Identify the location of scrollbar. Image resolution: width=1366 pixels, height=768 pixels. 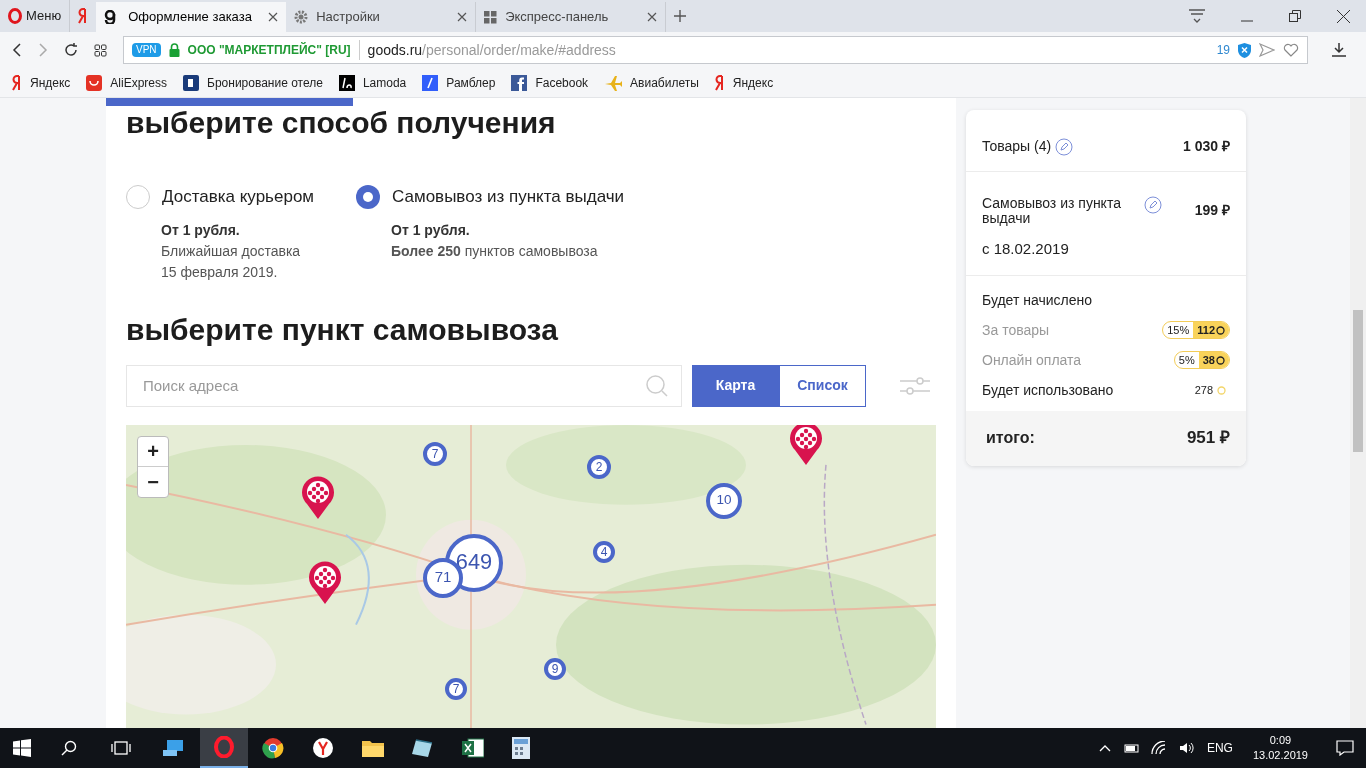
(1358, 413).